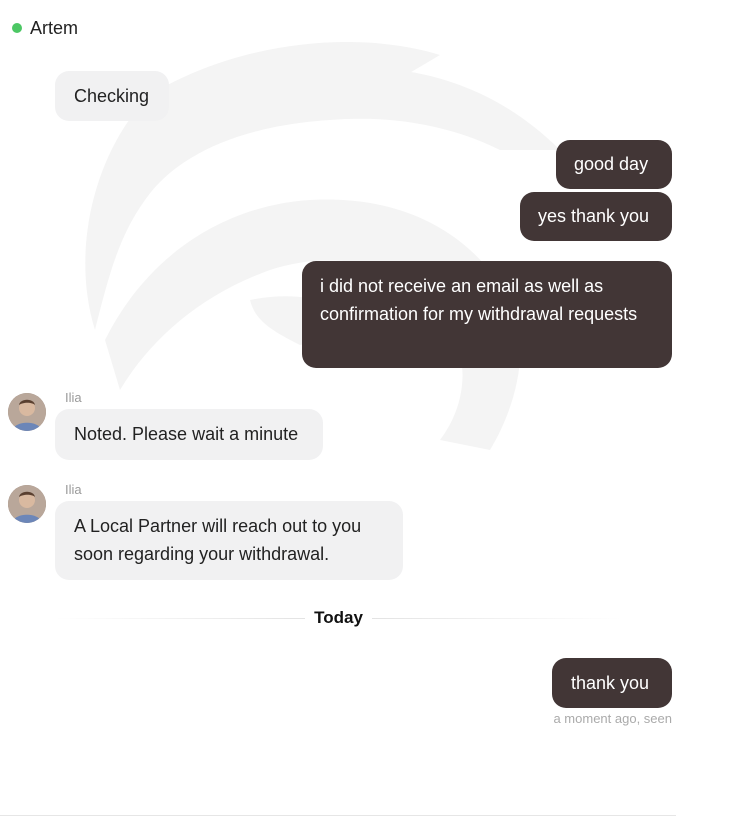  I want to click on message-text: yes thank you, so click(594, 216).